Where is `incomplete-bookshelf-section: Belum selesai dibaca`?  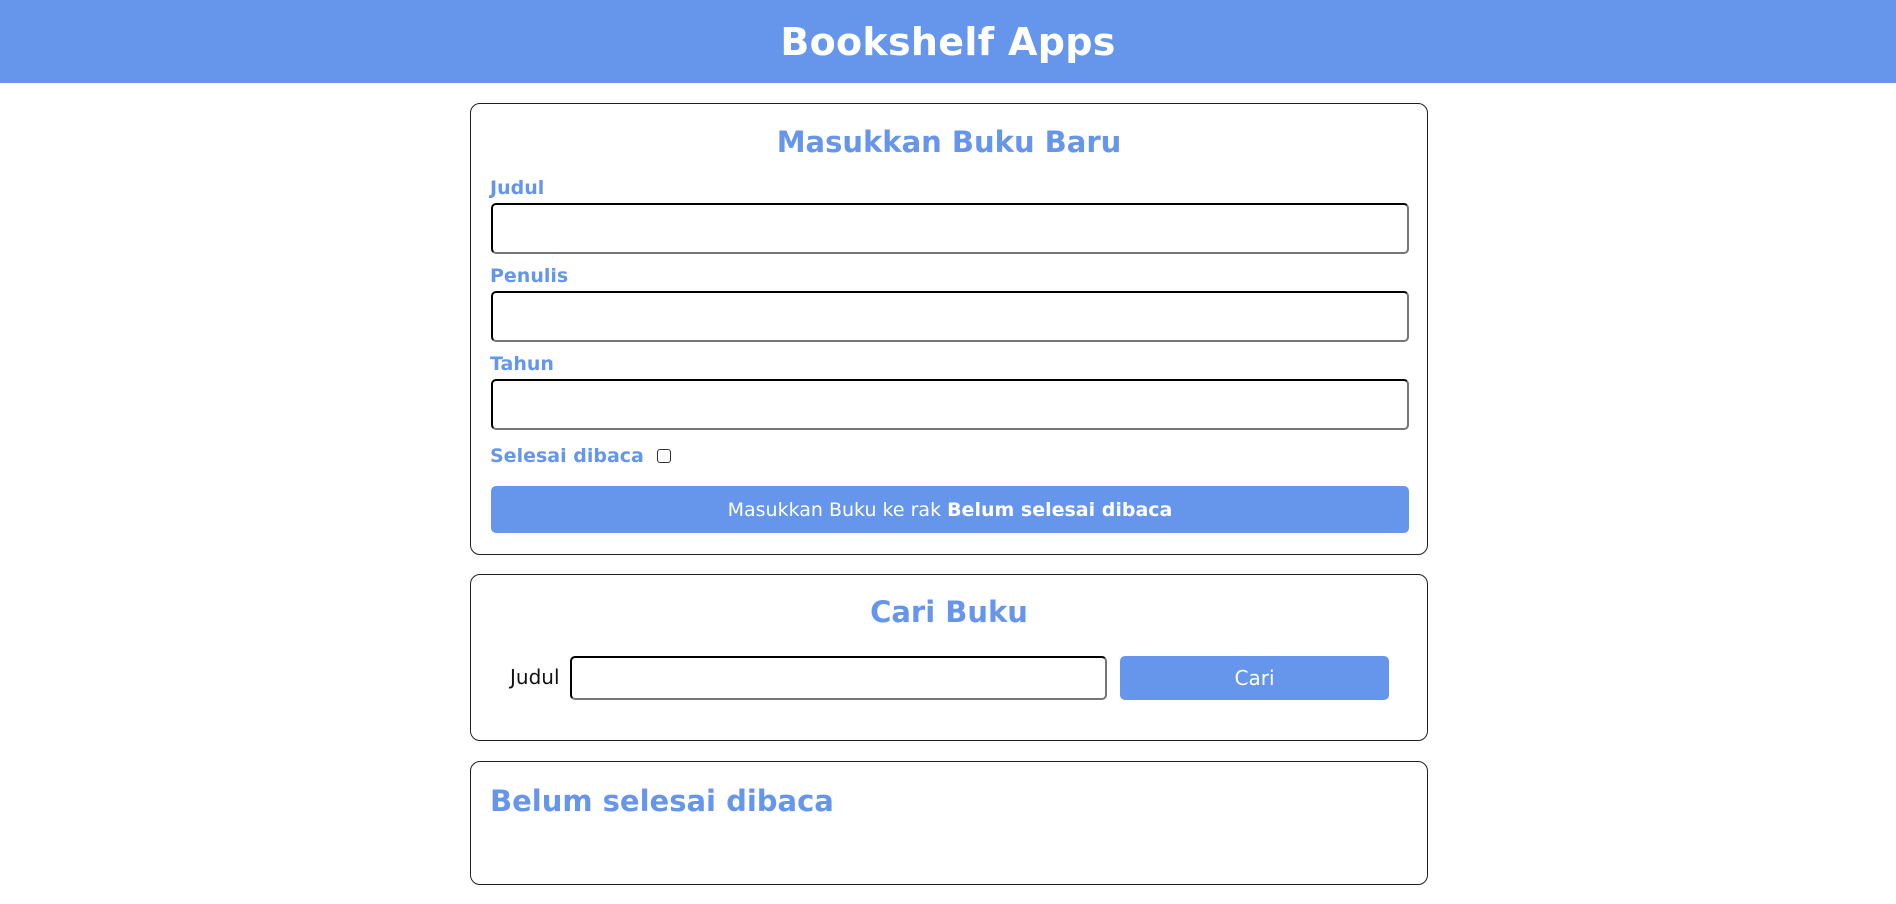
incomplete-bookshelf-section: Belum selesai dibaca is located at coordinates (949, 823).